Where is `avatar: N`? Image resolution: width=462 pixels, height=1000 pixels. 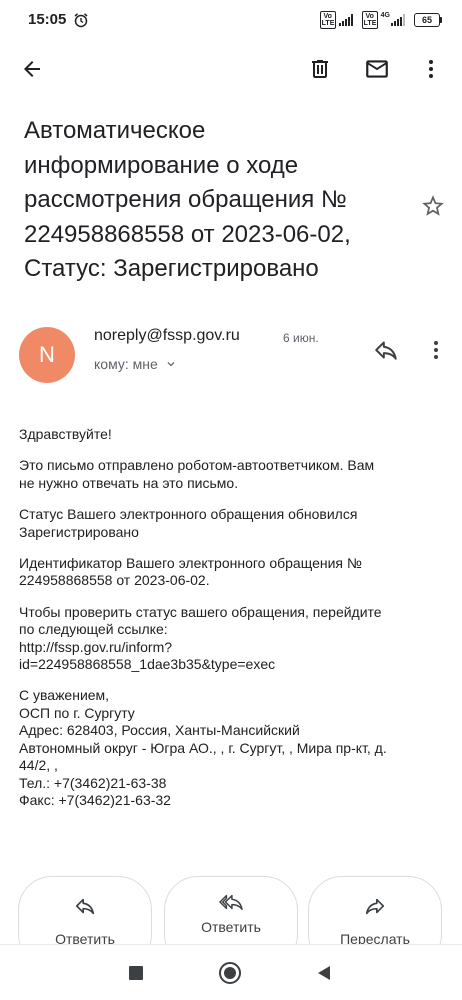
avatar: N is located at coordinates (47, 355).